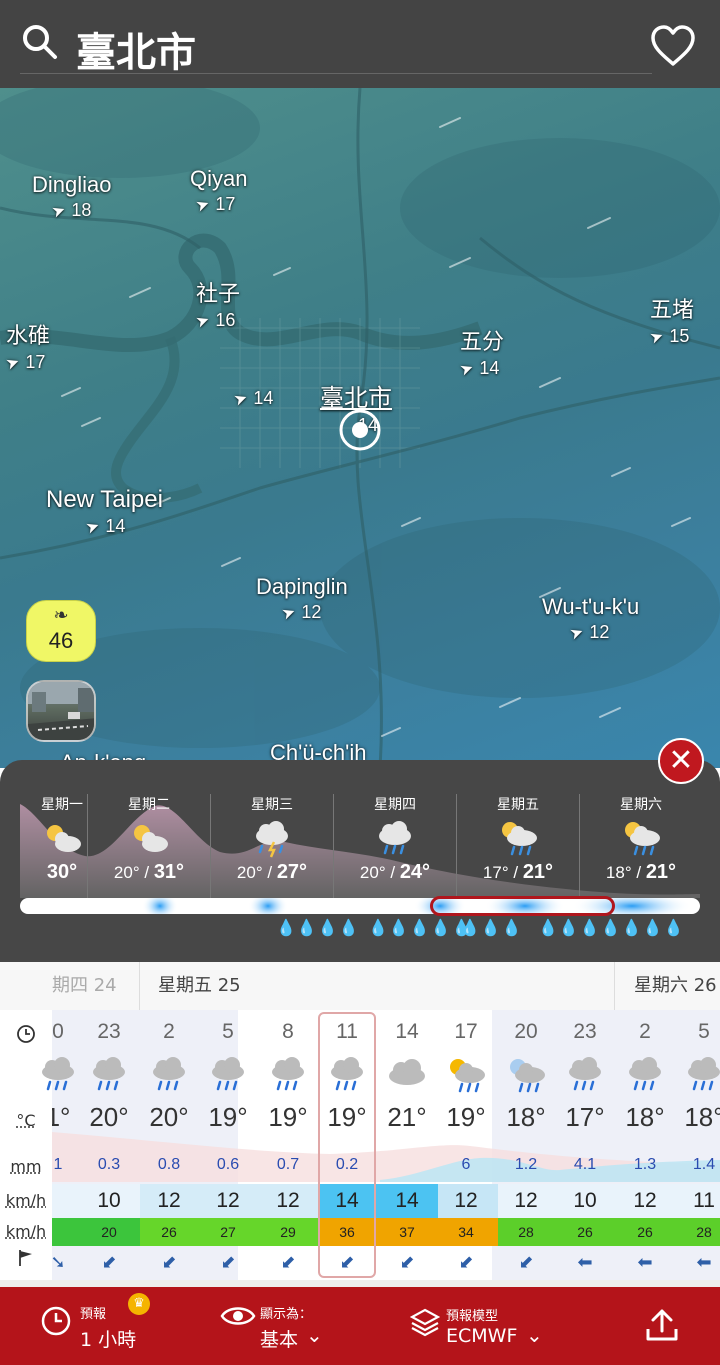 Image resolution: width=720 pixels, height=1365 pixels. What do you see at coordinates (61, 615) in the screenshot?
I see `leaf-icon: ❧` at bounding box center [61, 615].